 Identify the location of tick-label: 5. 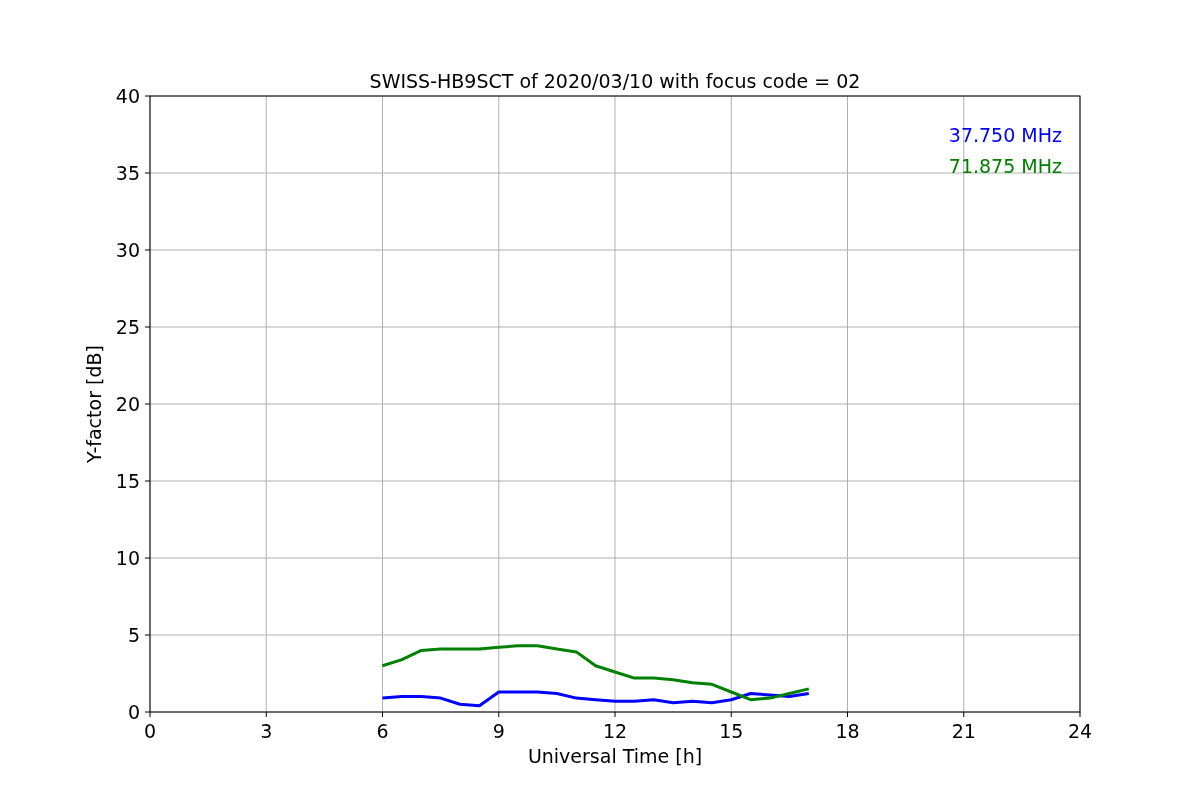
(133, 635).